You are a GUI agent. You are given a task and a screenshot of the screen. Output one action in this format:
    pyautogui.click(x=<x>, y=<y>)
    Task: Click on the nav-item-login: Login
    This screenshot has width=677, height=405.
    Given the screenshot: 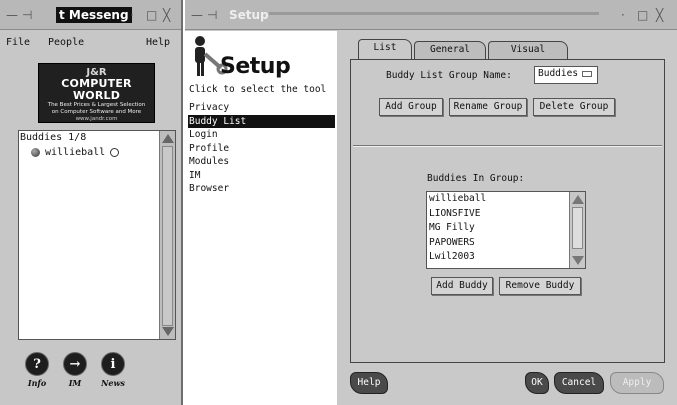 What is the action you would take?
    pyautogui.click(x=261, y=135)
    